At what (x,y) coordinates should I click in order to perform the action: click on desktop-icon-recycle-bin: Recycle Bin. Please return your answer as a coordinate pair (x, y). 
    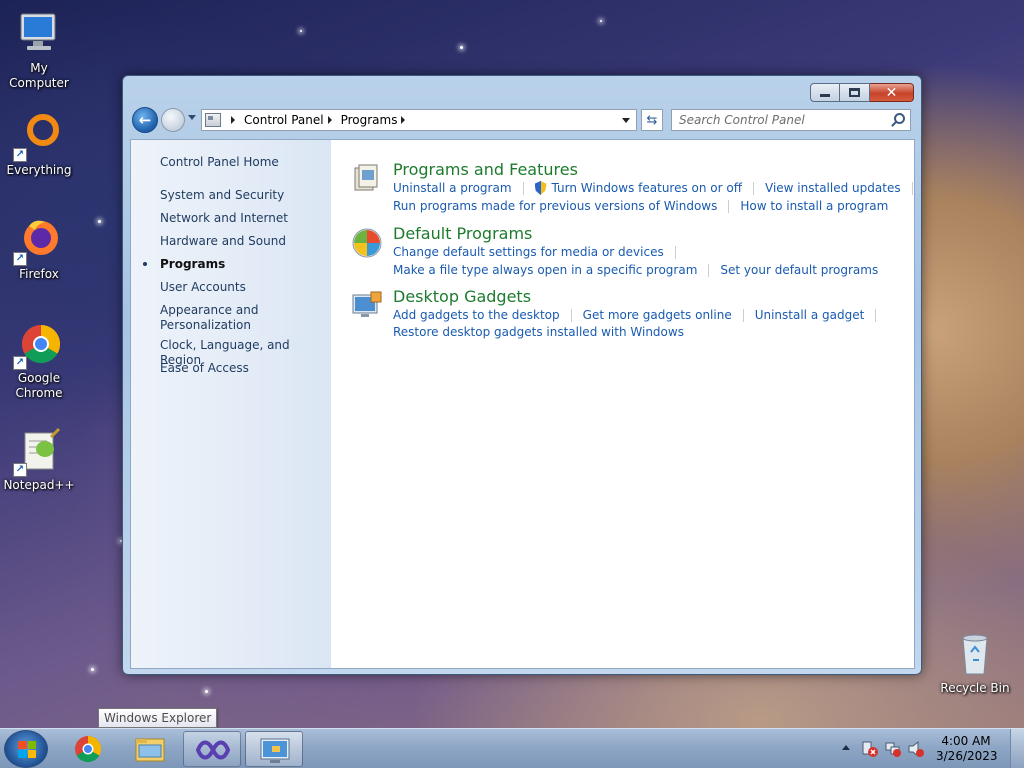
    Looking at the image, I should click on (975, 663).